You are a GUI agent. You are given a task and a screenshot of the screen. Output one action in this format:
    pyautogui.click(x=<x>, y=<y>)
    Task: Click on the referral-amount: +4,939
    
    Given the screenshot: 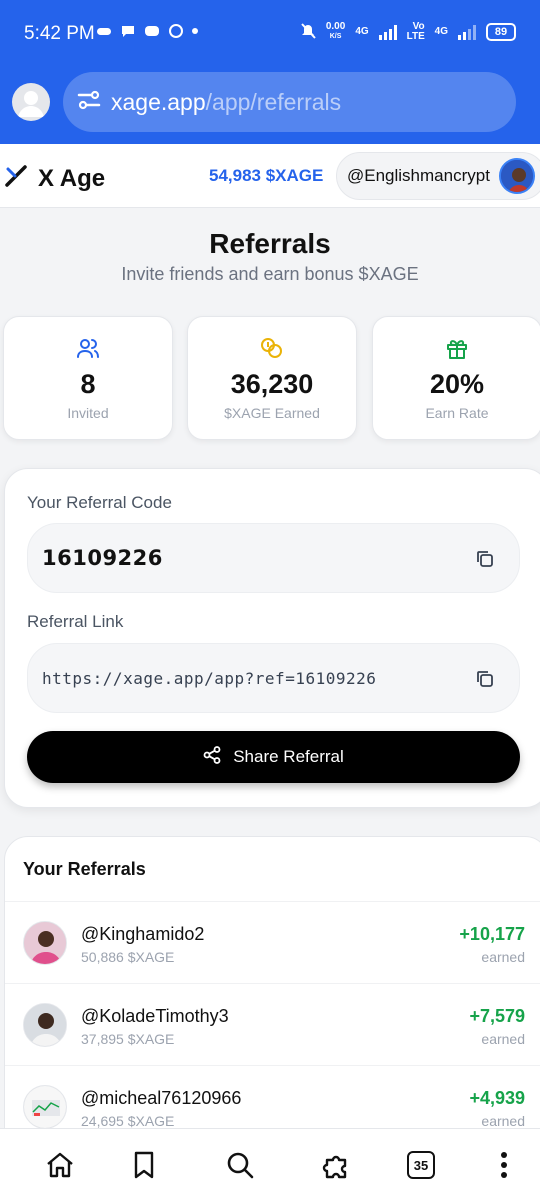 What is the action you would take?
    pyautogui.click(x=497, y=1098)
    